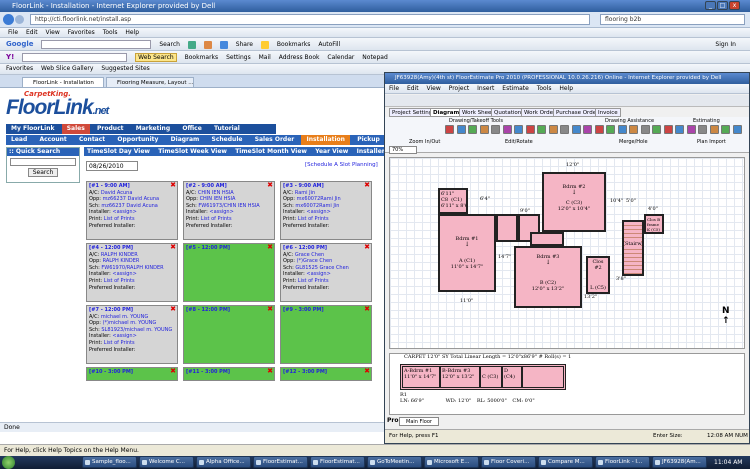  Describe the element at coordinates (125, 68) in the screenshot. I see `suggested-sites: Suggested Sites` at that location.